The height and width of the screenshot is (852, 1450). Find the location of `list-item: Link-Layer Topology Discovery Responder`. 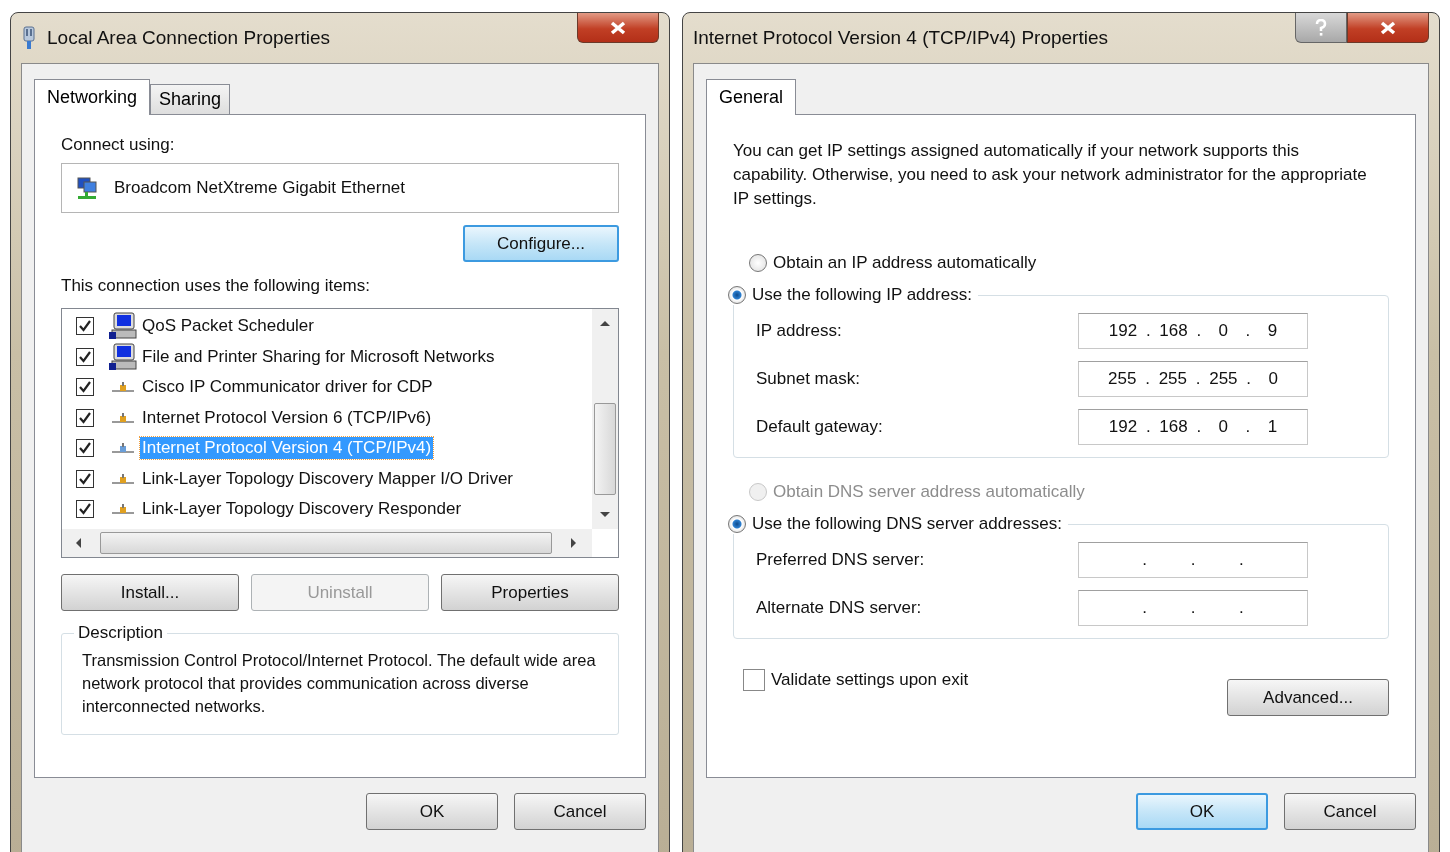

list-item: Link-Layer Topology Discovery Responder is located at coordinates (302, 509).